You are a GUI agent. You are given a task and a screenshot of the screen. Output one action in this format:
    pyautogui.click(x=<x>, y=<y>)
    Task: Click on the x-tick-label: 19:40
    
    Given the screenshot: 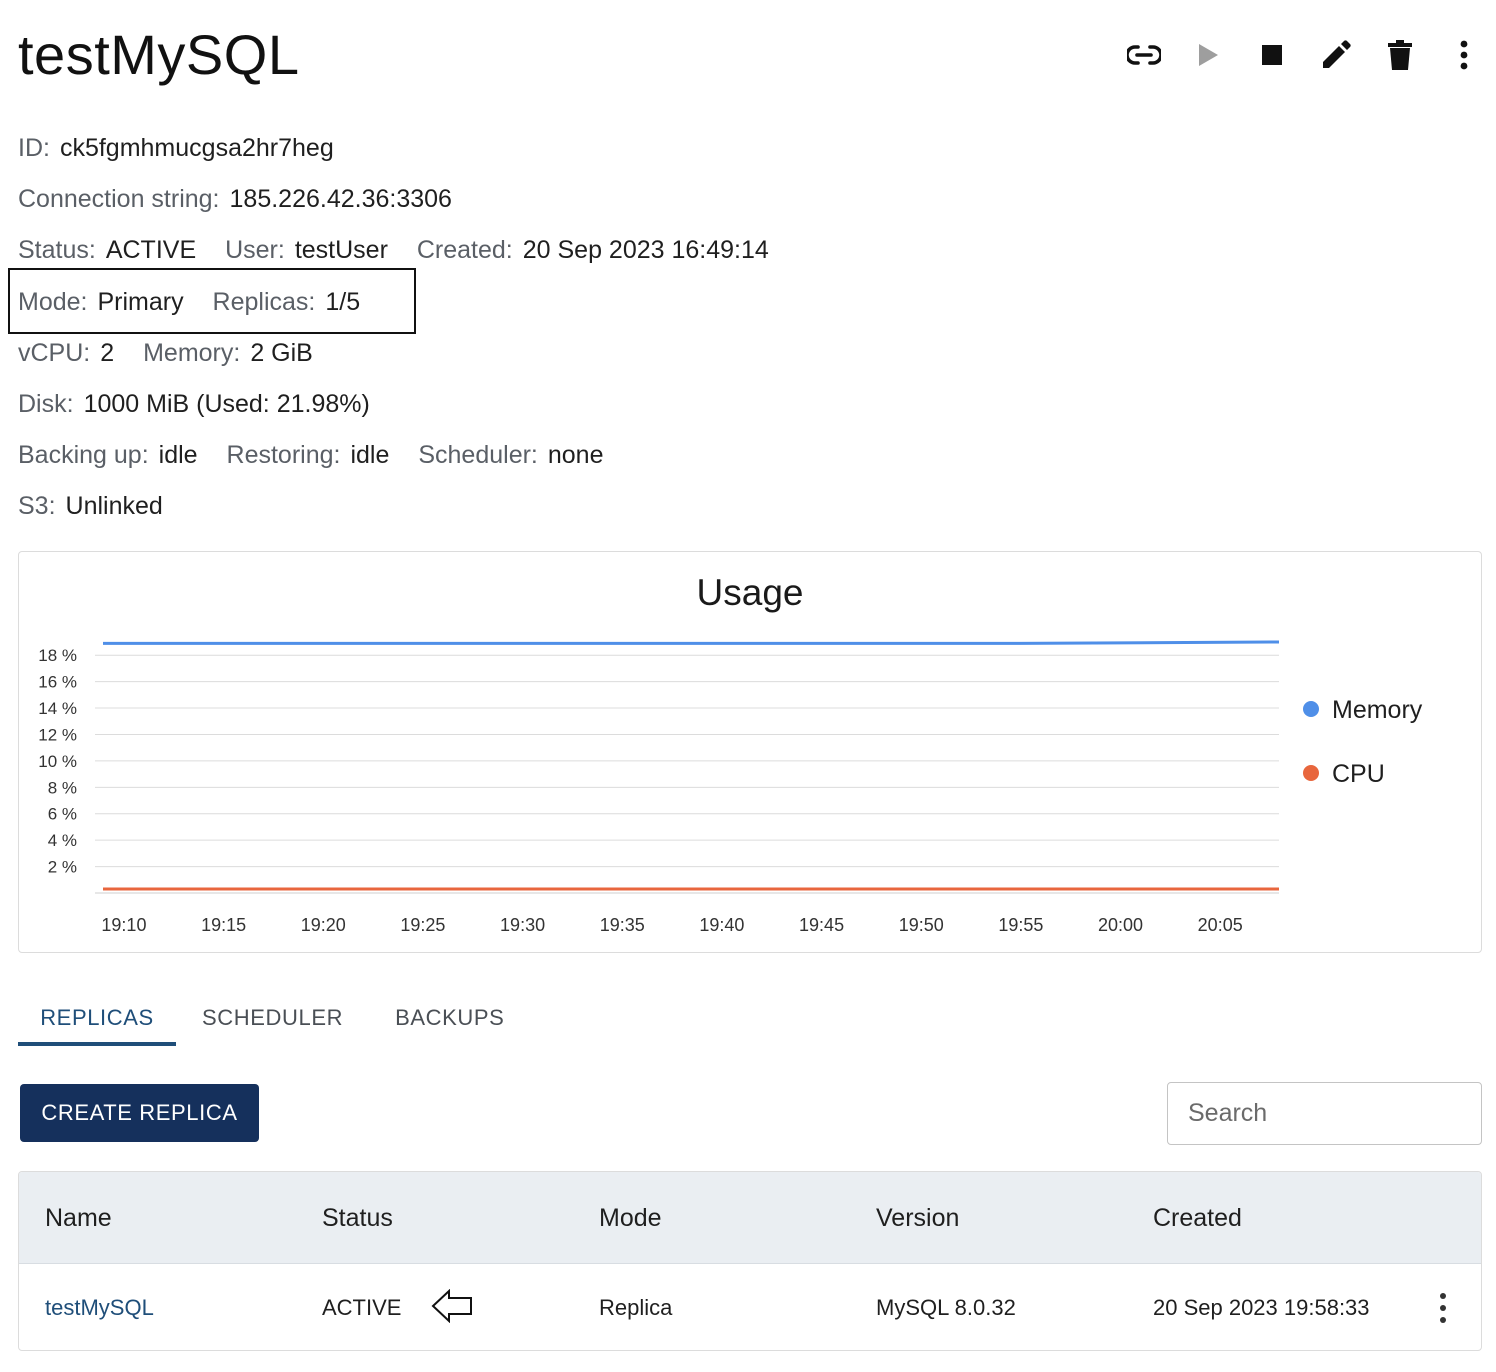 What is the action you would take?
    pyautogui.click(x=721, y=925)
    